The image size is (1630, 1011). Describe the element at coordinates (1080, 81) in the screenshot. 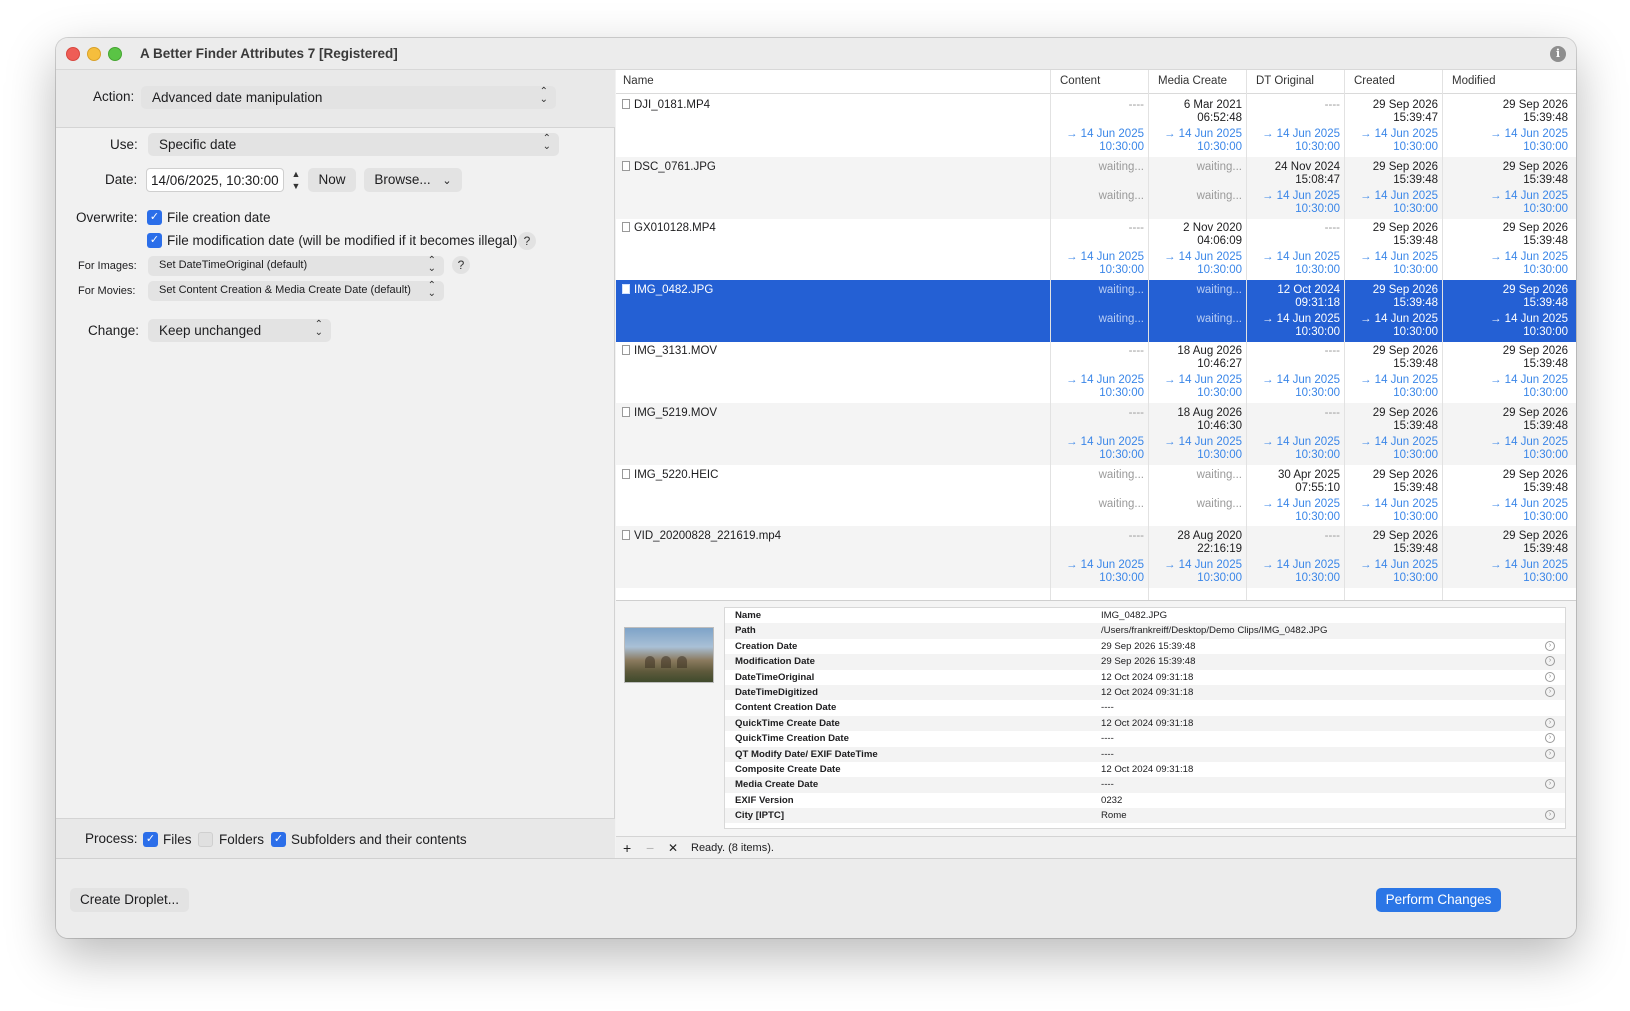

I see `column-header-content: Content` at that location.